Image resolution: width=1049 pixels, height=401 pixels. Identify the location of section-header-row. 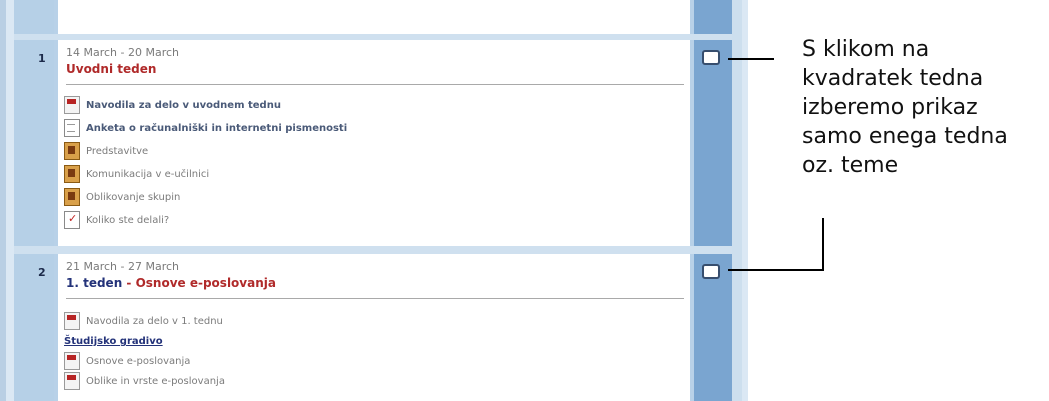
(373, 17).